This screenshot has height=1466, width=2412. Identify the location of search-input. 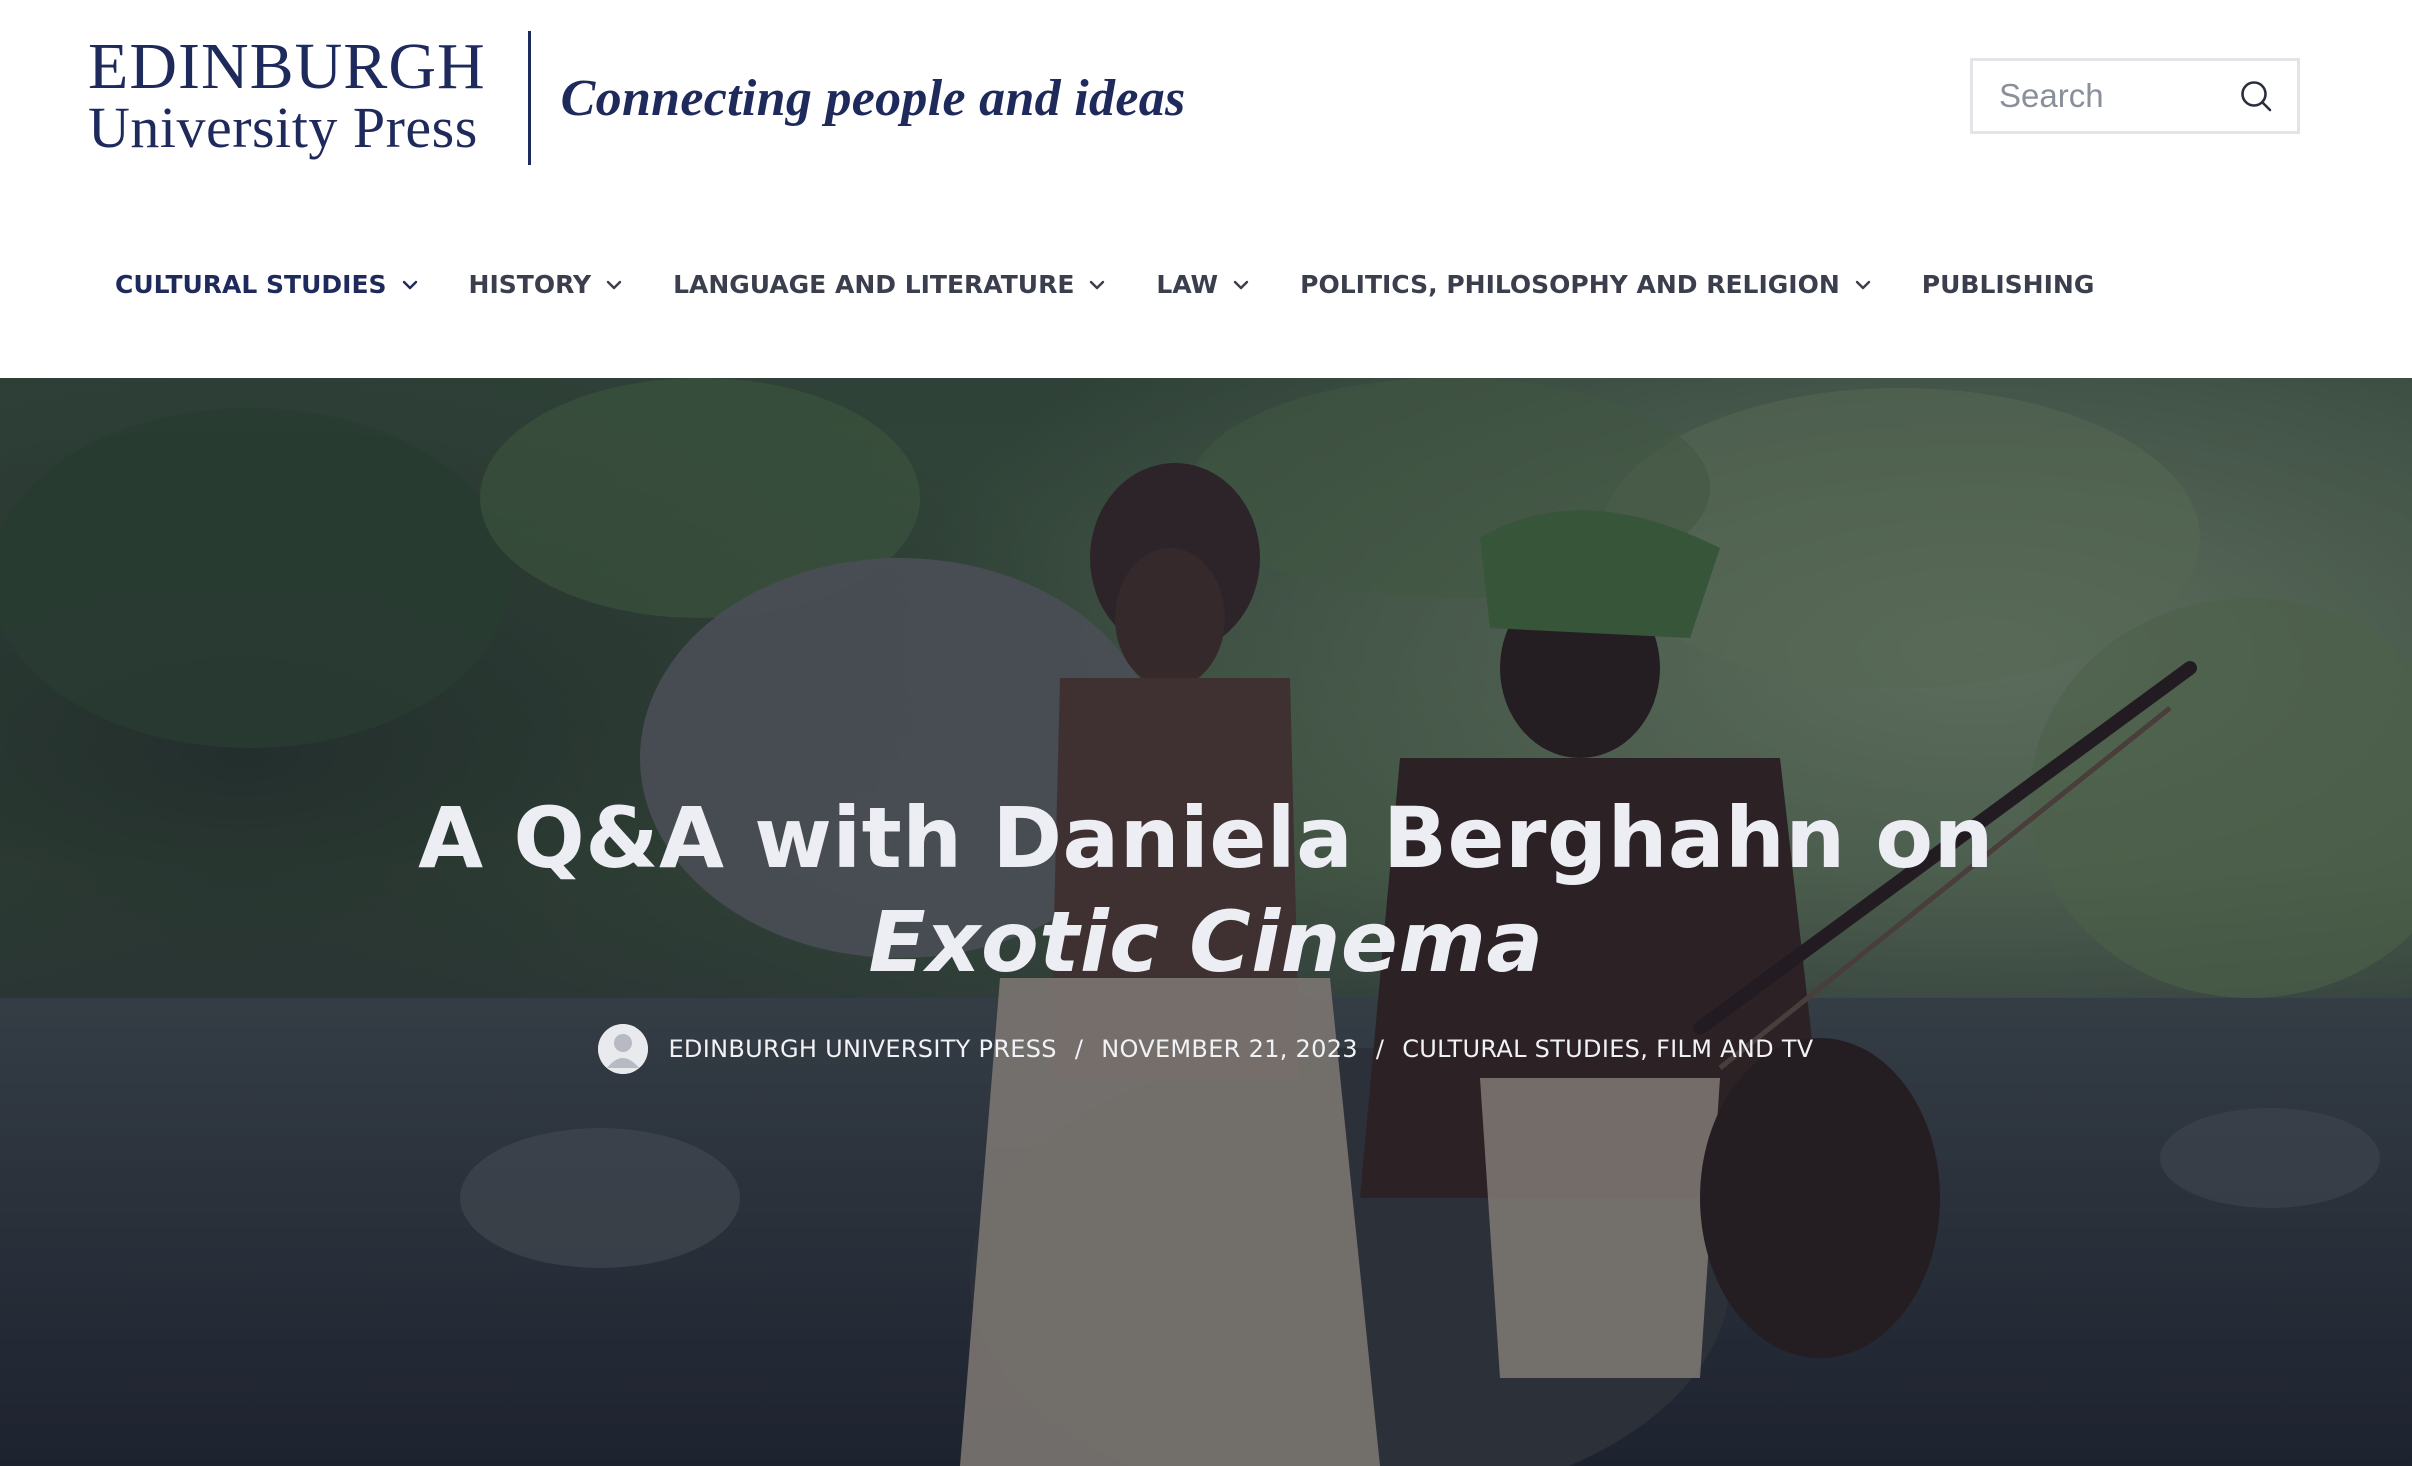
(2109, 96).